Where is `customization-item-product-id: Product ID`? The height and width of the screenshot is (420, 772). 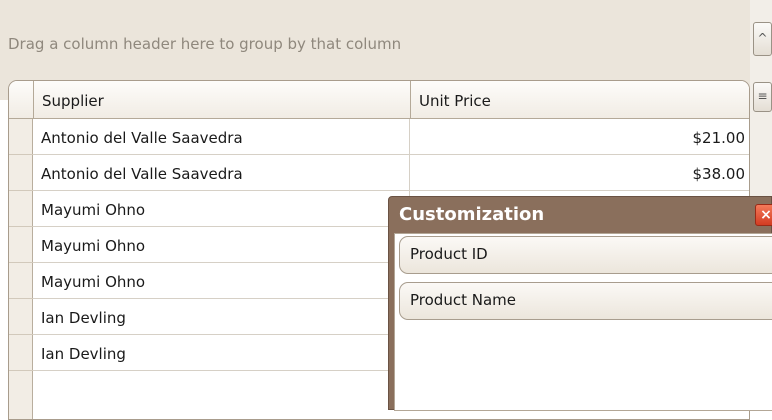
customization-item-product-id: Product ID is located at coordinates (585, 255).